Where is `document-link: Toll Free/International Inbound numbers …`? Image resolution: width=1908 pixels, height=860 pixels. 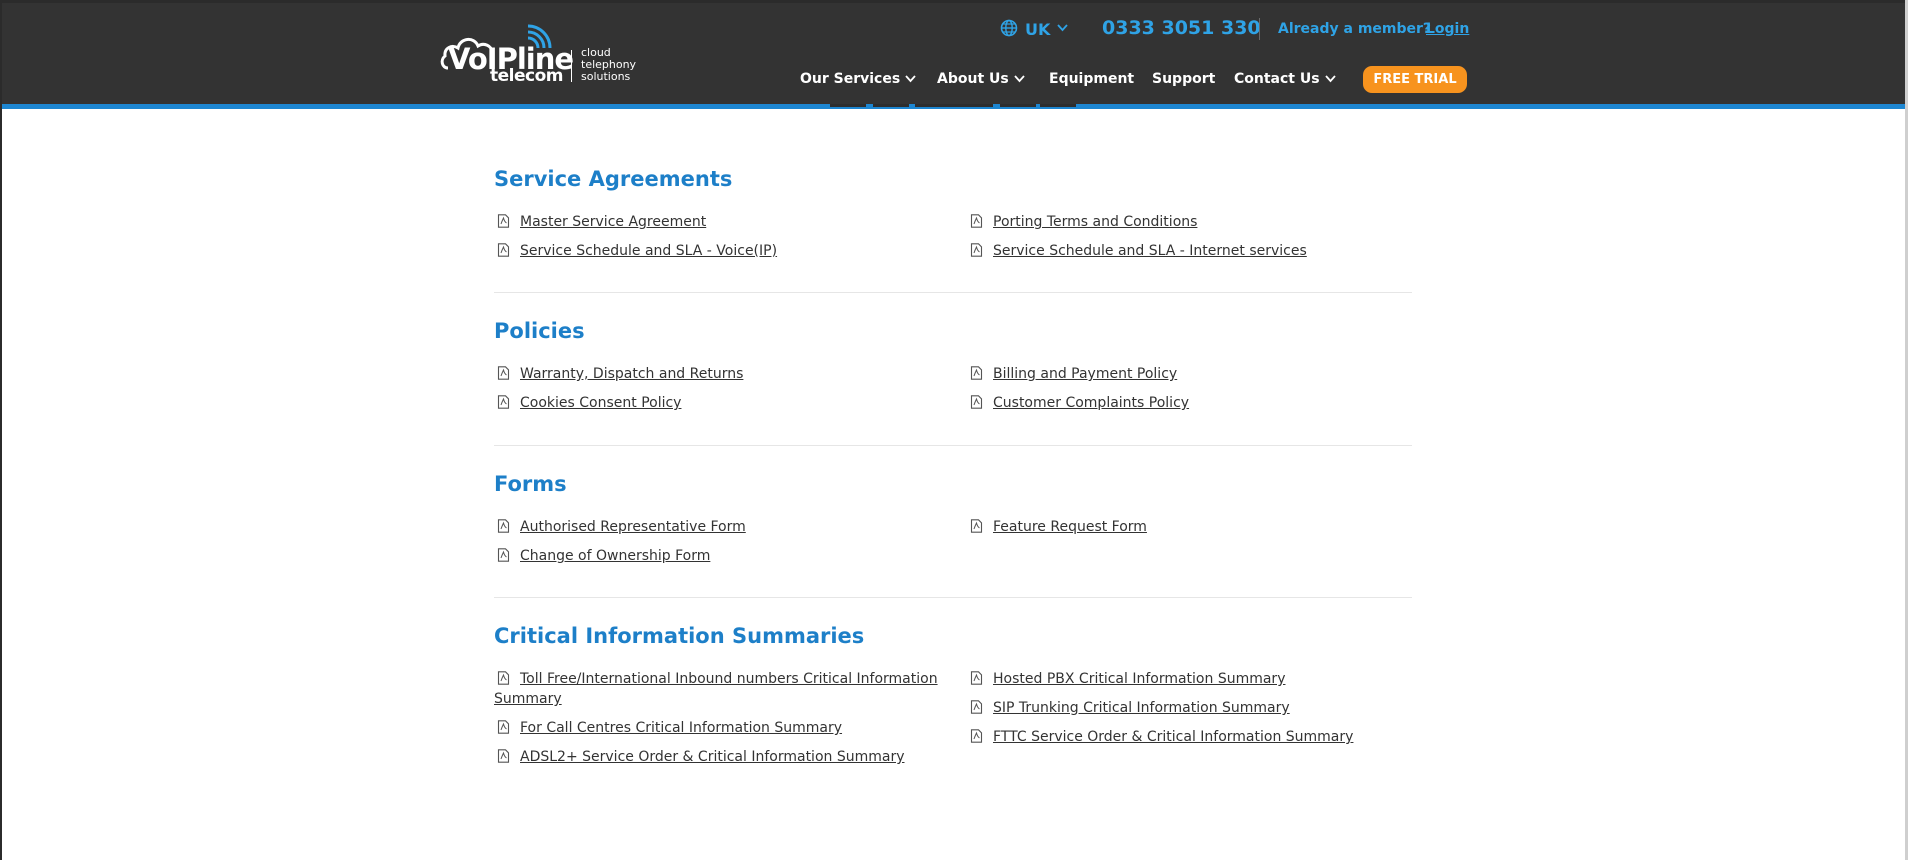 document-link: Toll Free/International Inbound numbers … is located at coordinates (716, 689).